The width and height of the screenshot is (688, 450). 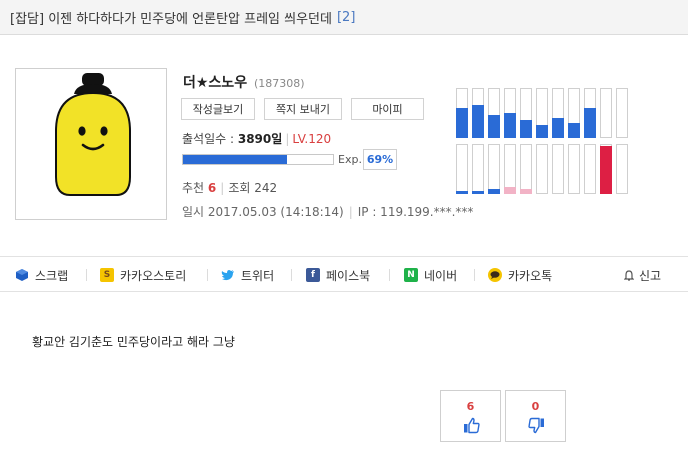 I want to click on scrap-button: 스크랩, so click(x=41, y=275).